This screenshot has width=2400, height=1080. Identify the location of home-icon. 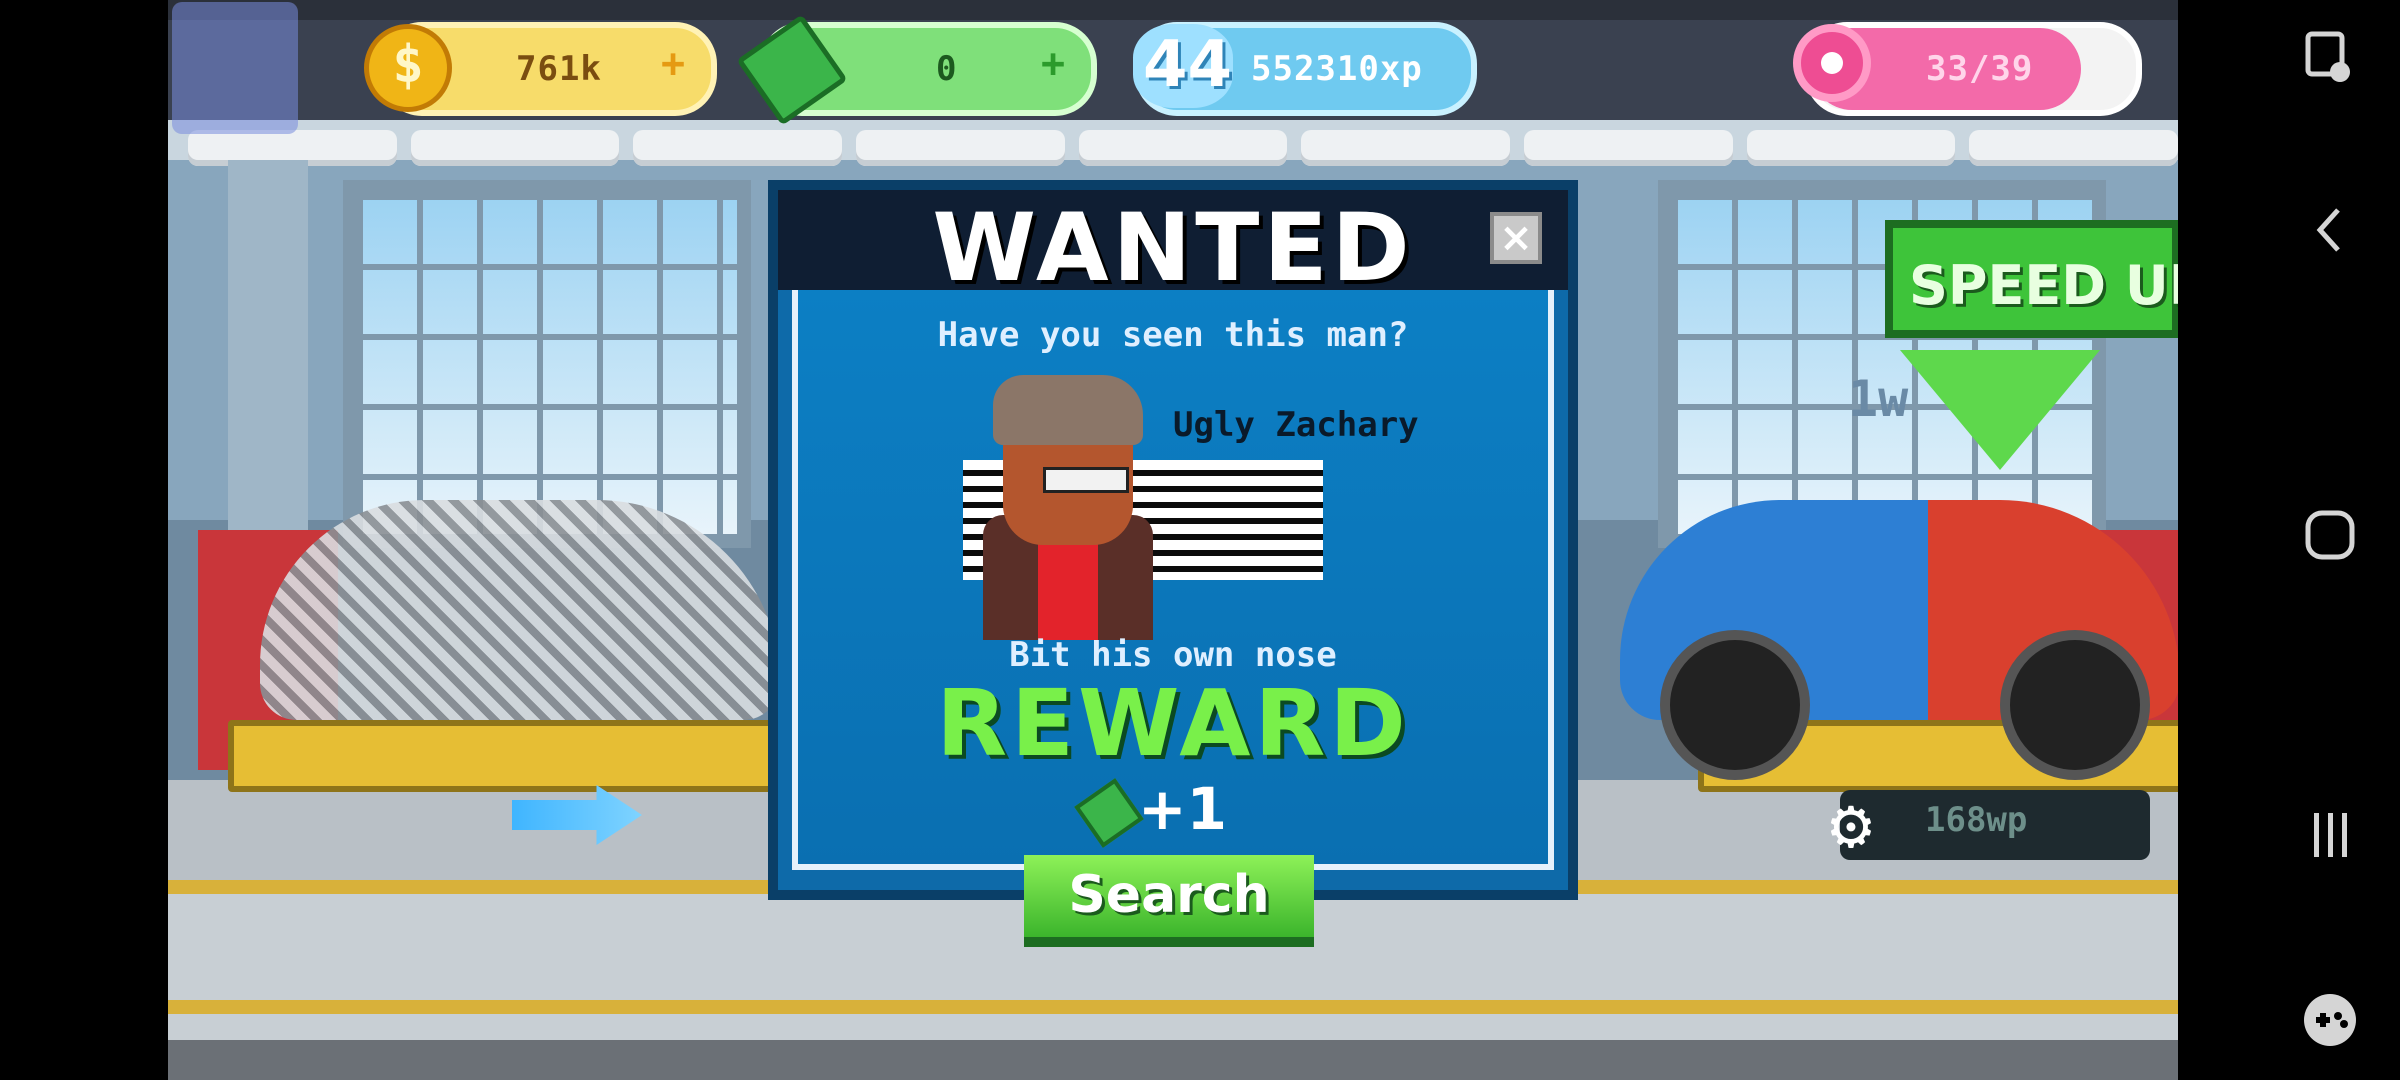
(2330, 535).